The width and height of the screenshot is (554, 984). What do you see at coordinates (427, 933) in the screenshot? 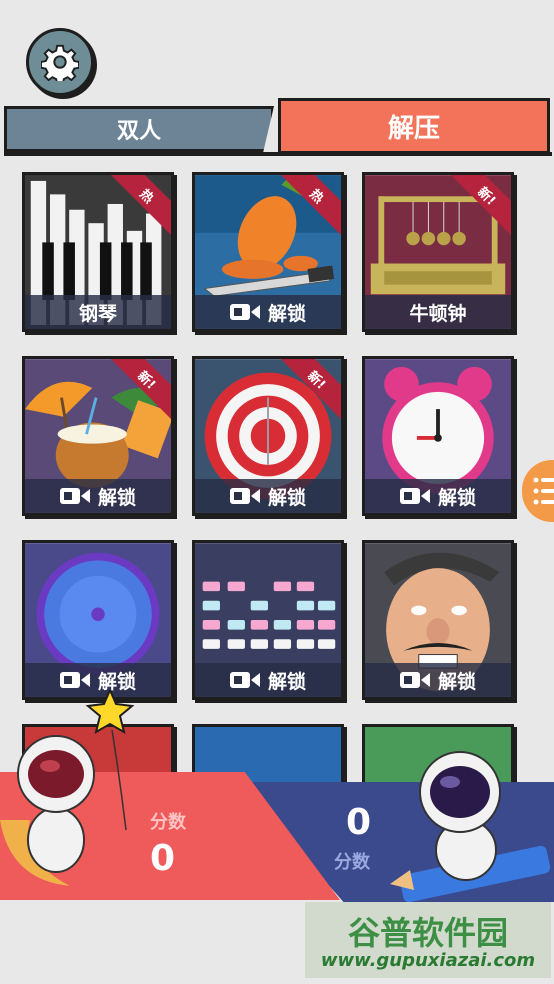
I see `watermark-title: 谷普软件园` at bounding box center [427, 933].